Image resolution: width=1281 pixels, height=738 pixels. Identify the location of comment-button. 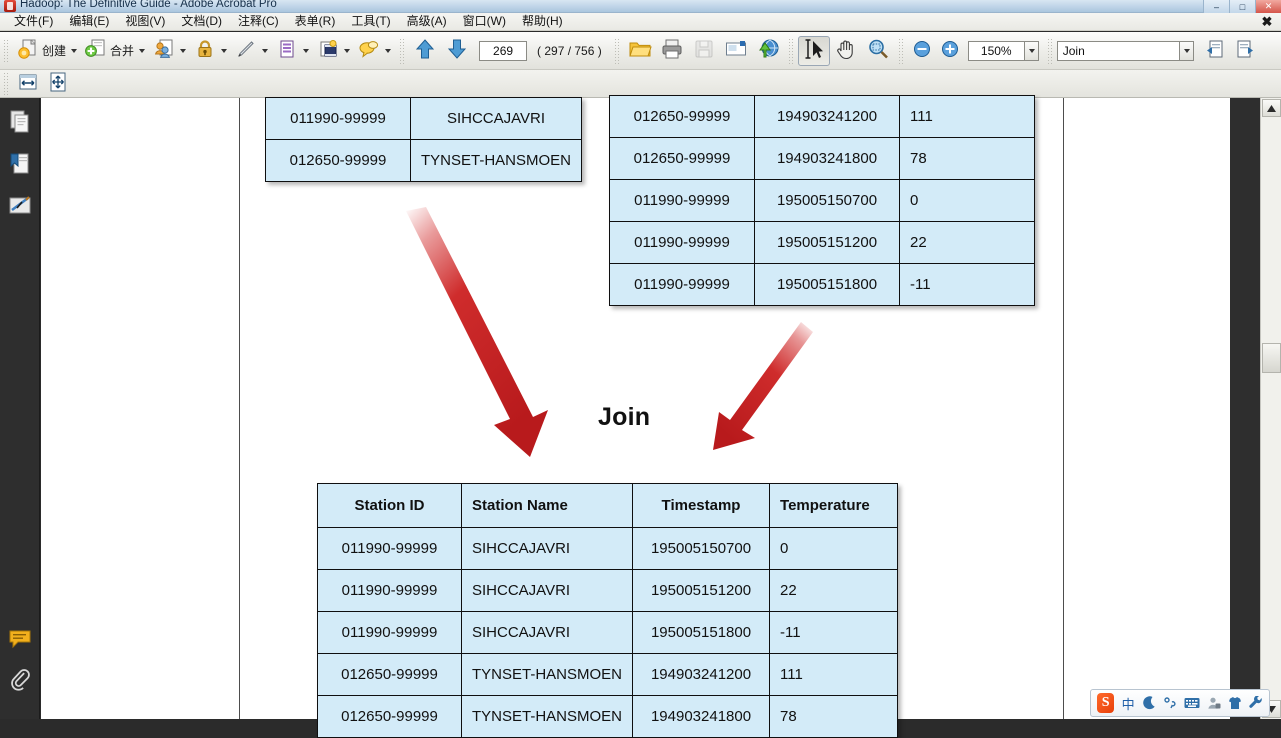
(374, 51).